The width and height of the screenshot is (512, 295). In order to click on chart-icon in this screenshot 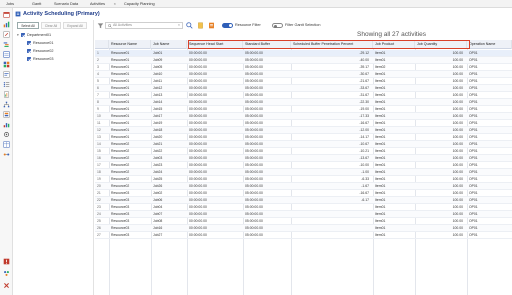, I will do `click(6, 24)`.